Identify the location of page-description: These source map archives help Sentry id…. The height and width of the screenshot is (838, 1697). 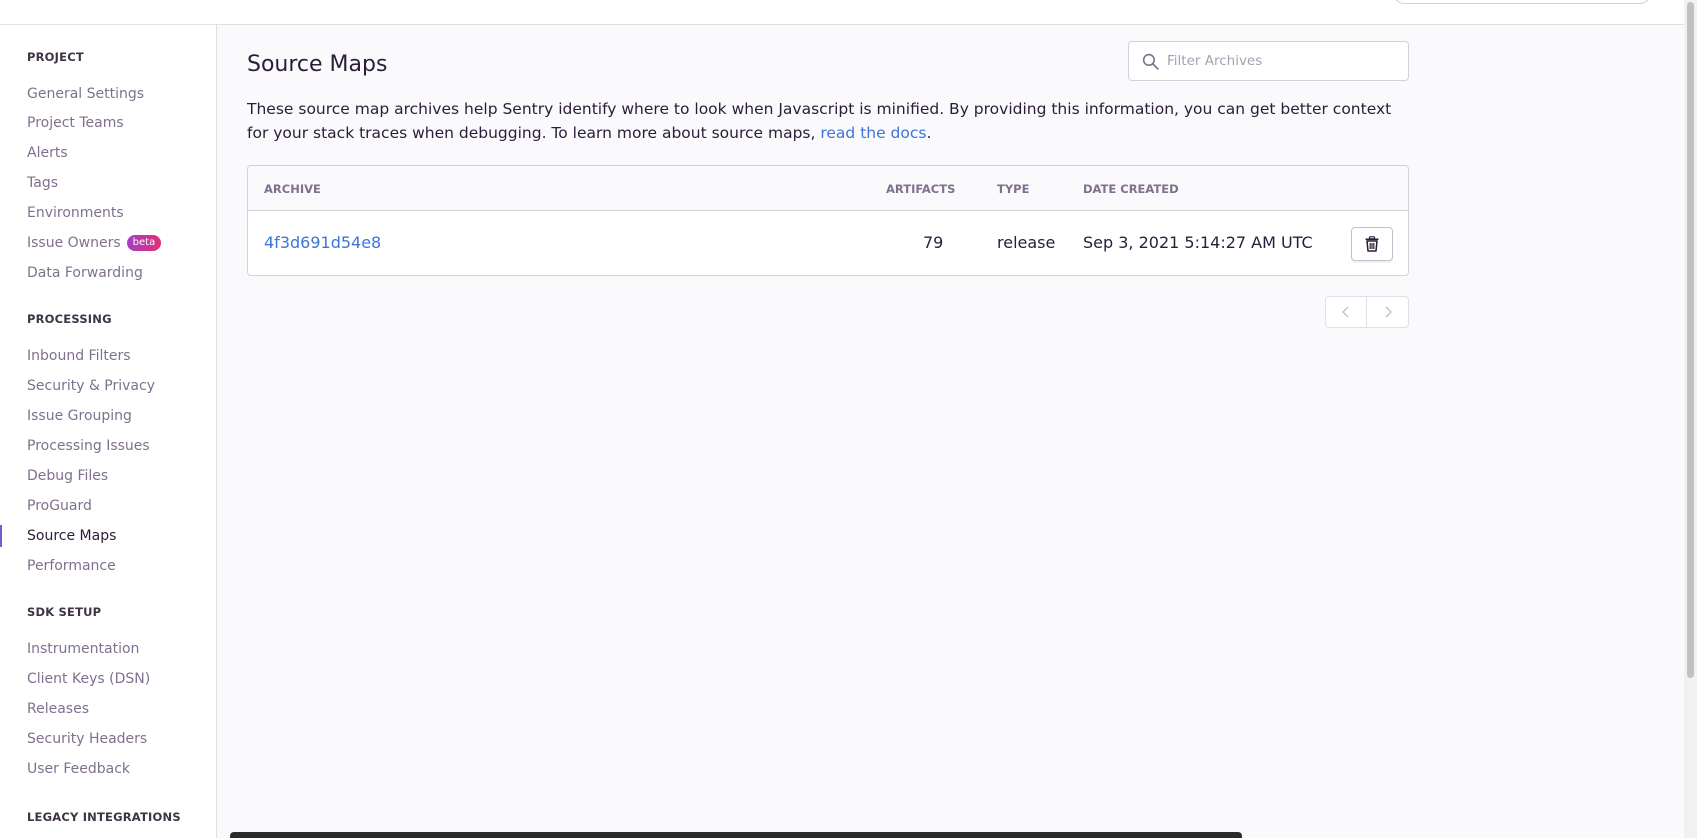
(829, 121).